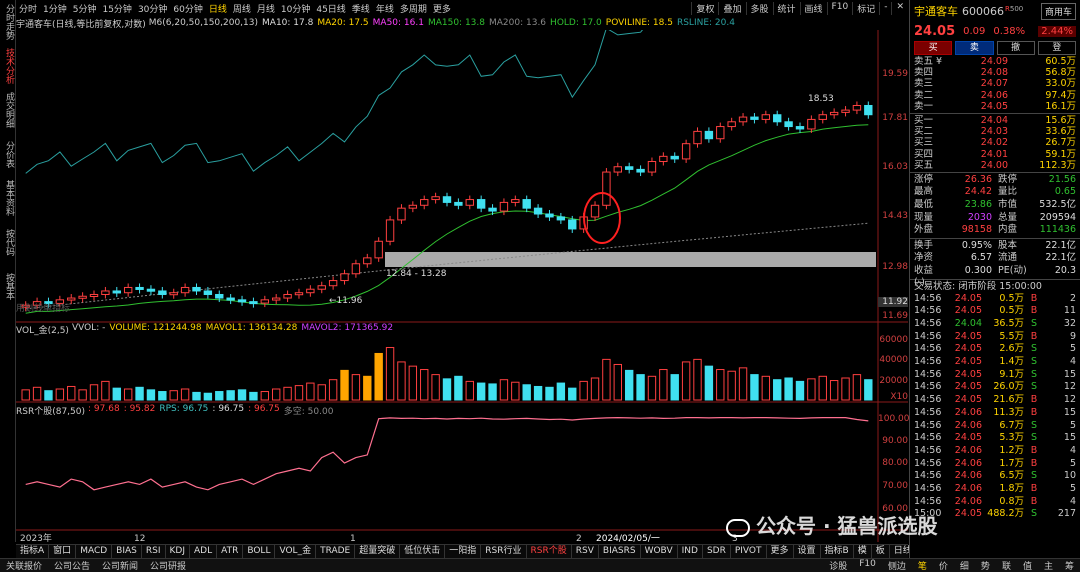 The image size is (1080, 572). Describe the element at coordinates (63, 551) in the screenshot. I see `indicator-tab: 窗口` at that location.